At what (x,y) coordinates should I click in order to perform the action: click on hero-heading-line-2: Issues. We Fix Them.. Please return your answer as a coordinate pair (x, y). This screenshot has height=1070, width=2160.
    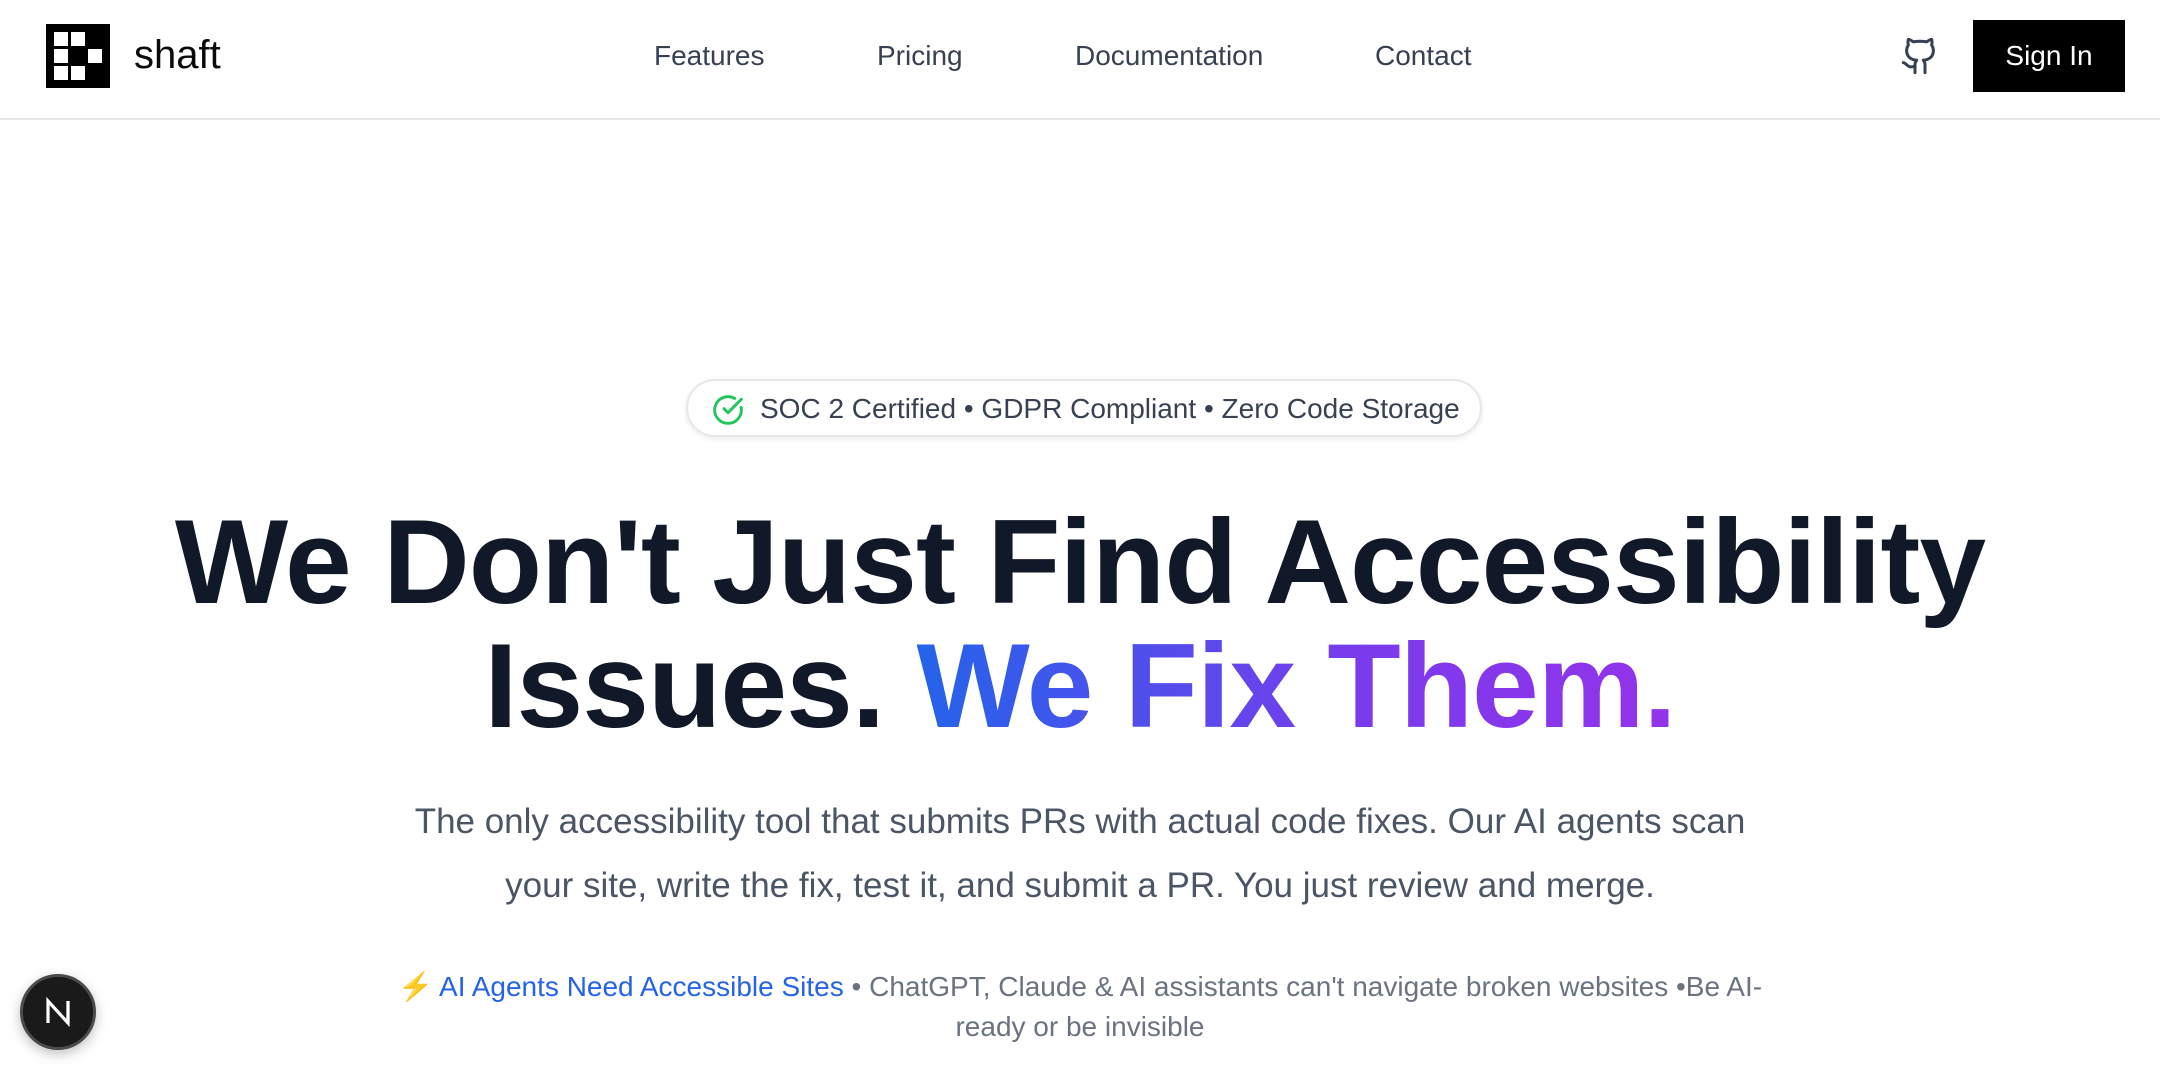
    Looking at the image, I should click on (1080, 686).